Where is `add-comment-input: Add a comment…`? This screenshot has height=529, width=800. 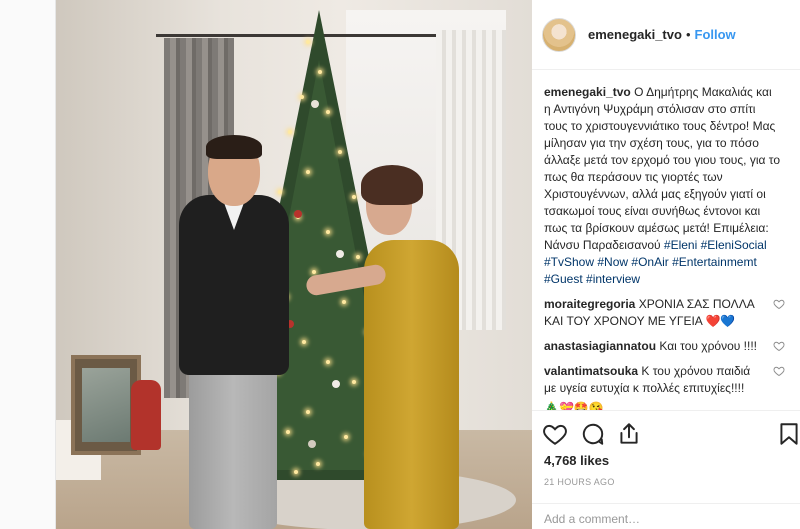
add-comment-input: Add a comment… is located at coordinates (666, 516).